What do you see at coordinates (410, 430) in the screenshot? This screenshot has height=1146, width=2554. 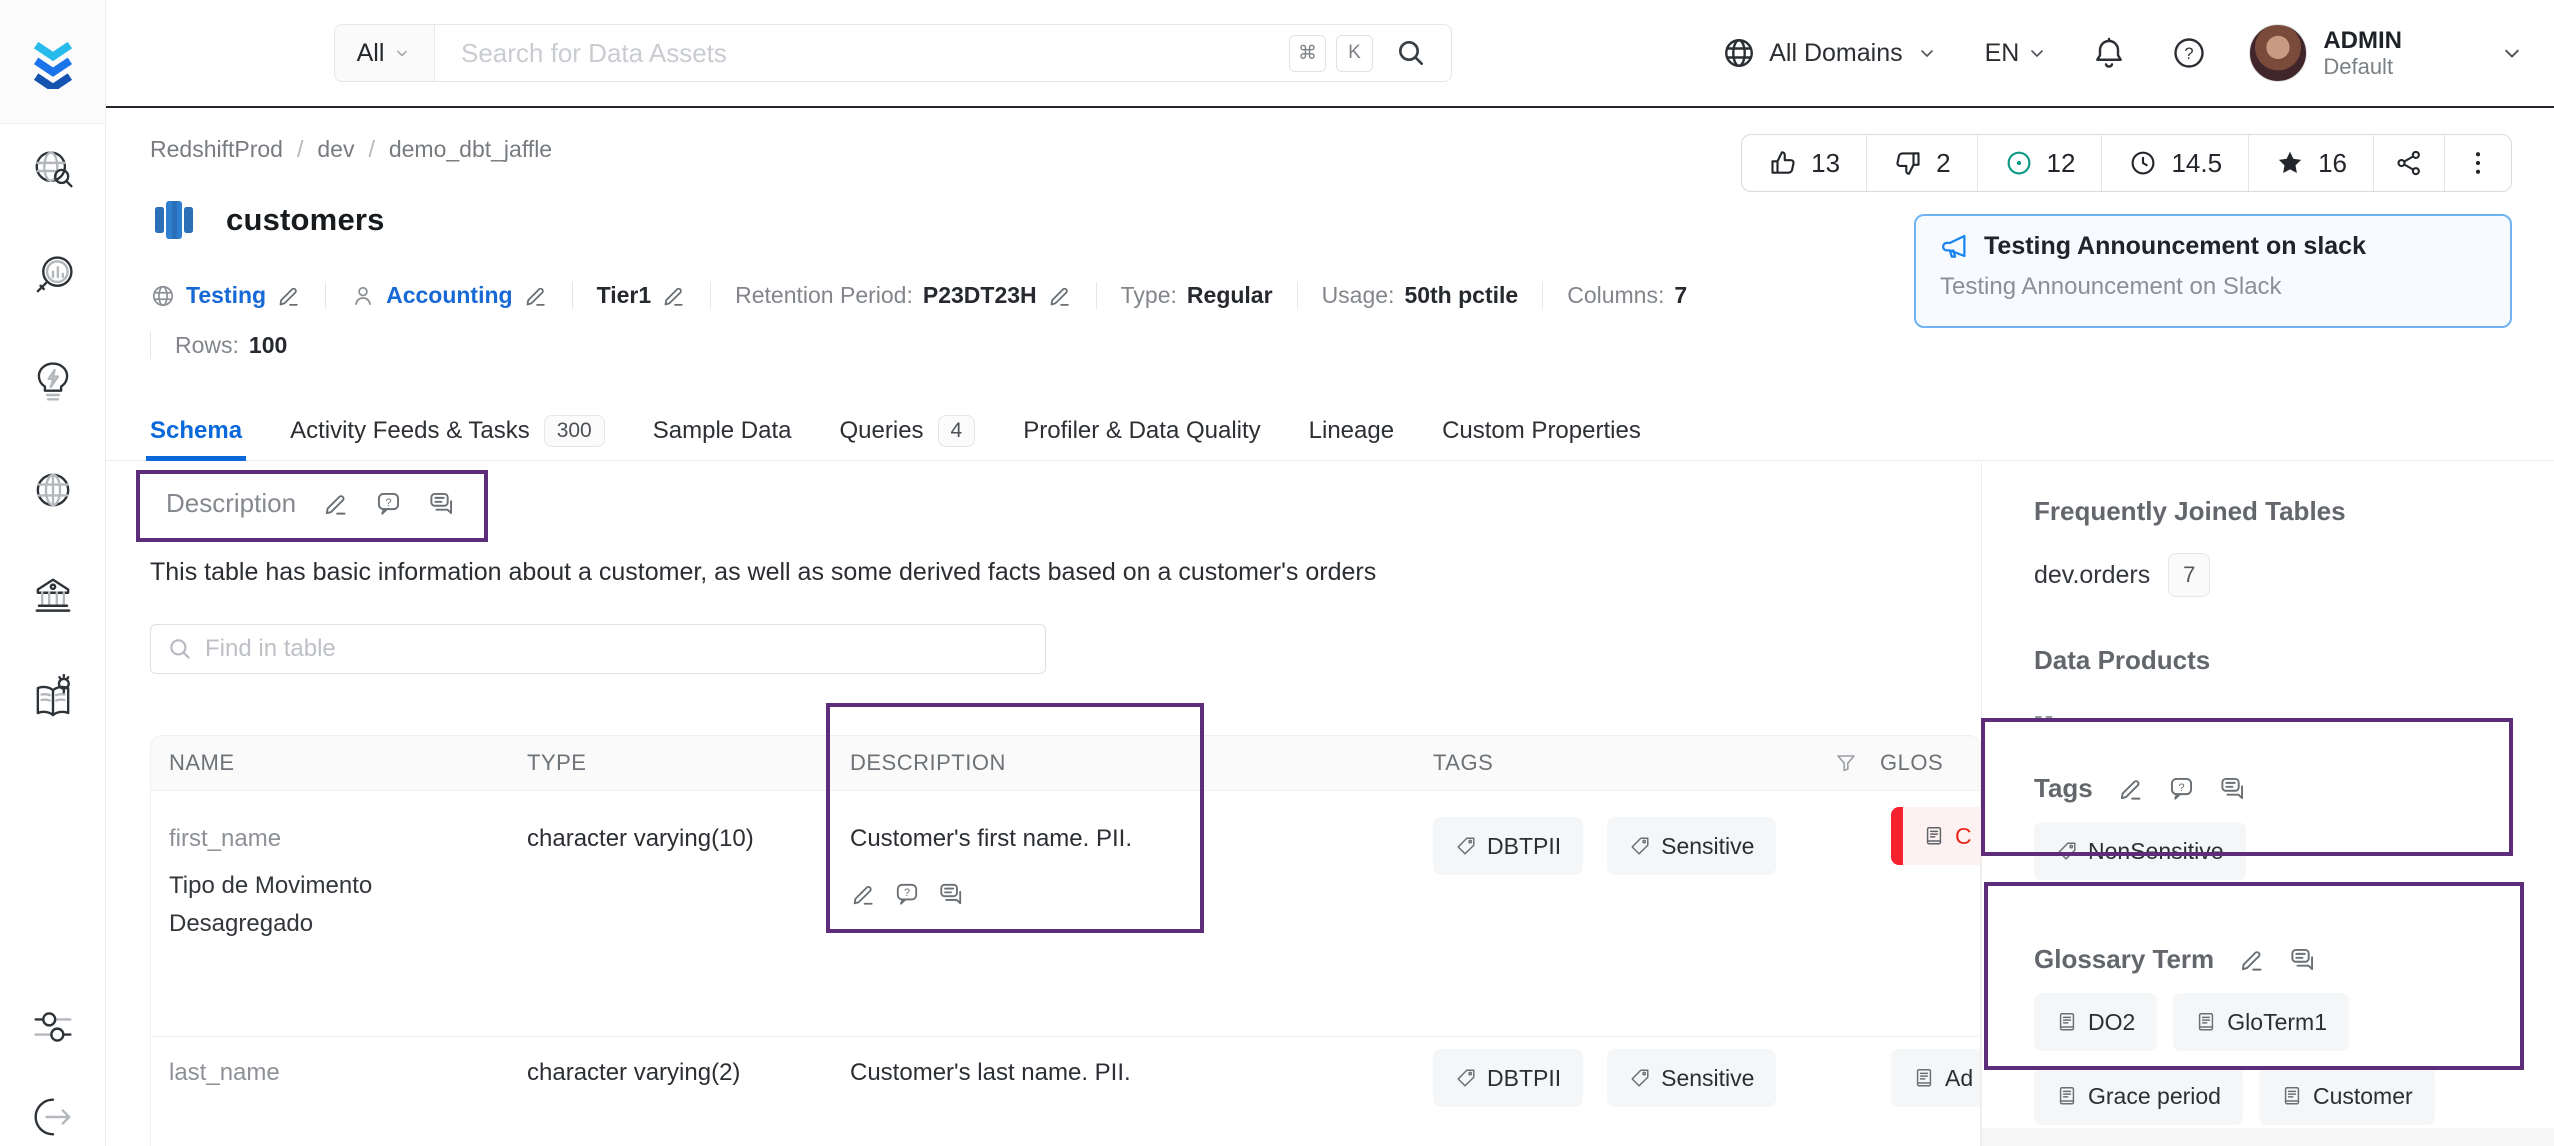 I see `tab-label: Activity Feeds & Tasks` at bounding box center [410, 430].